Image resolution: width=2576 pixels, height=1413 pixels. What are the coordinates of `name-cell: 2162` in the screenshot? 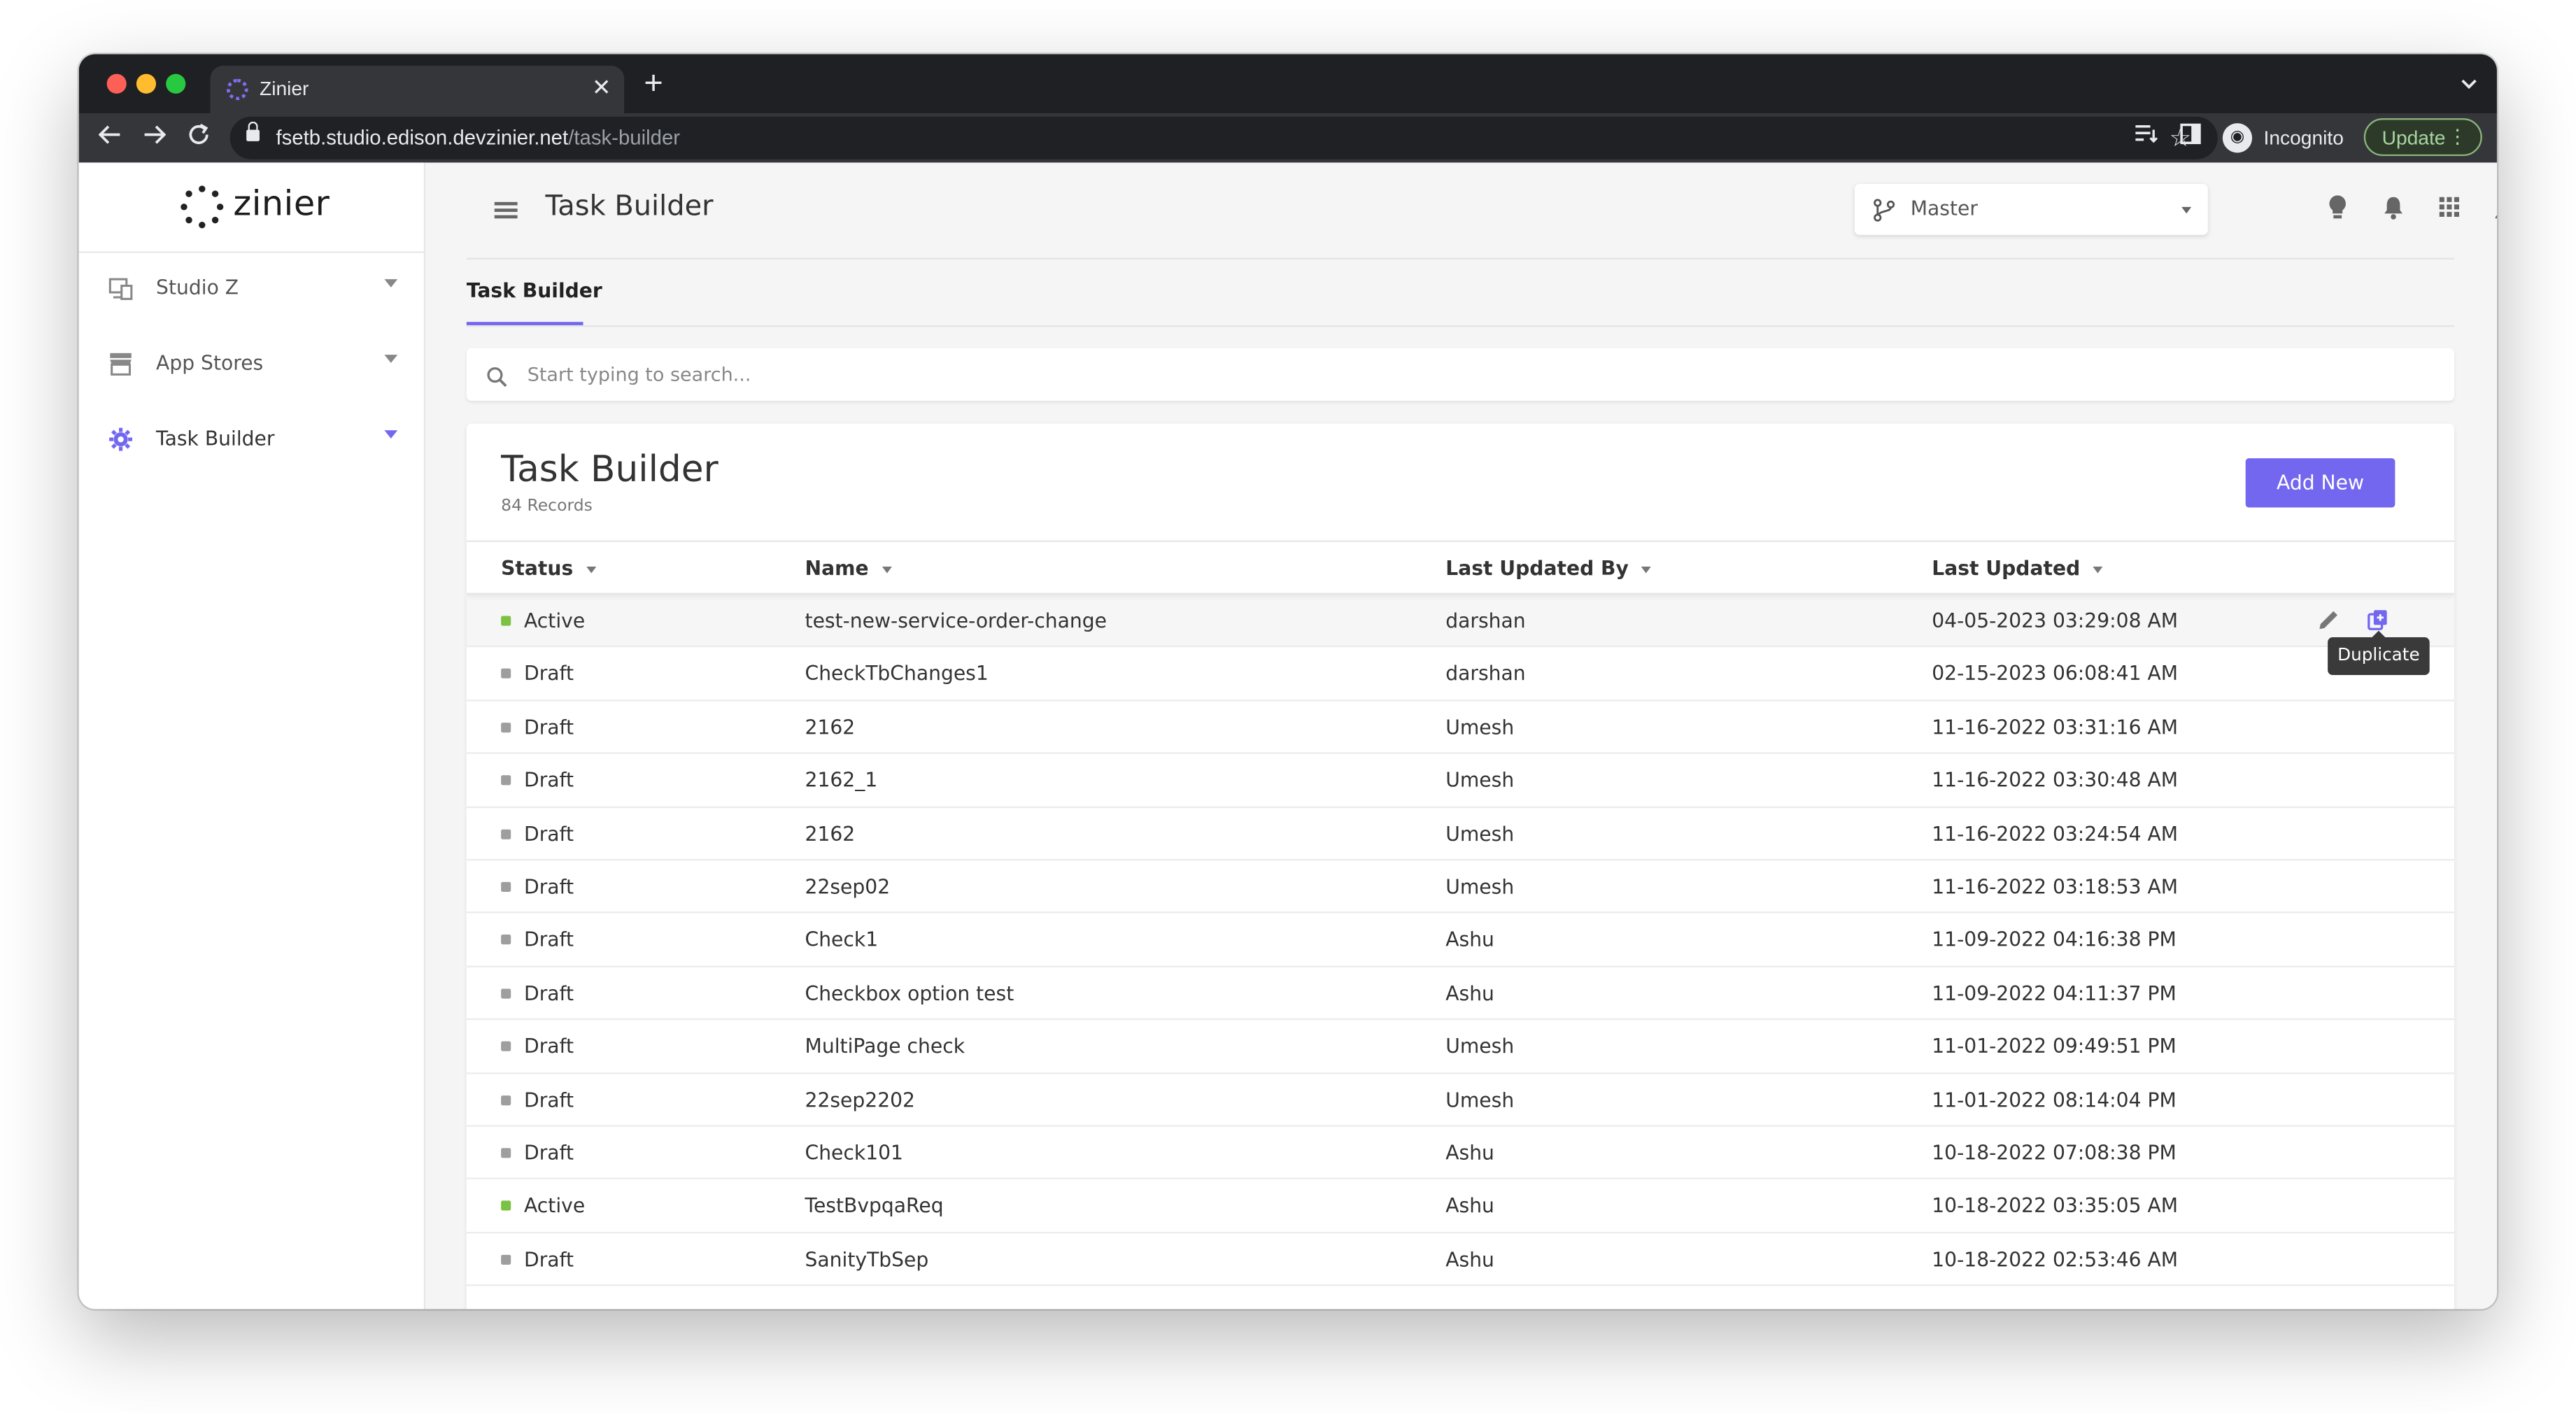 It's located at (830, 727).